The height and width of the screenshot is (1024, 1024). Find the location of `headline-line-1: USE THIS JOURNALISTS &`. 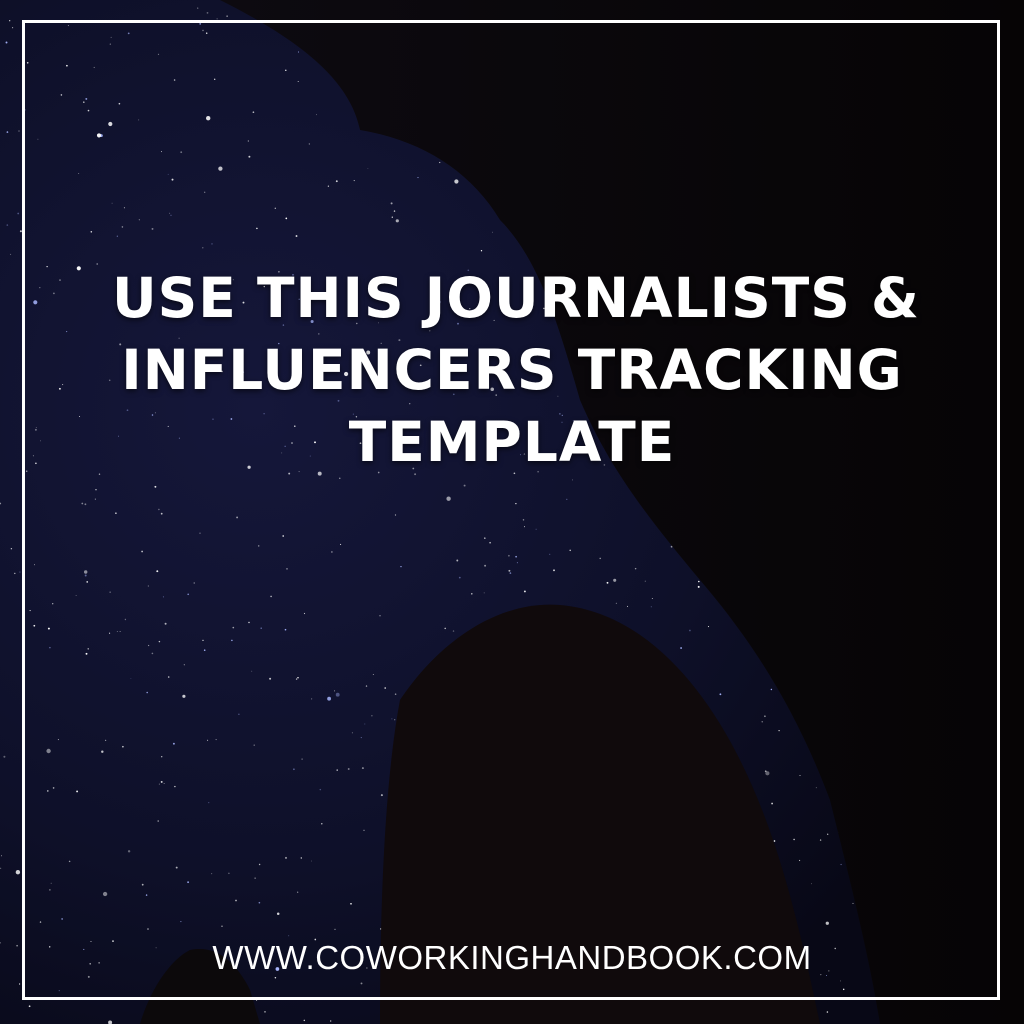

headline-line-1: USE THIS JOURNALISTS & is located at coordinates (516, 298).